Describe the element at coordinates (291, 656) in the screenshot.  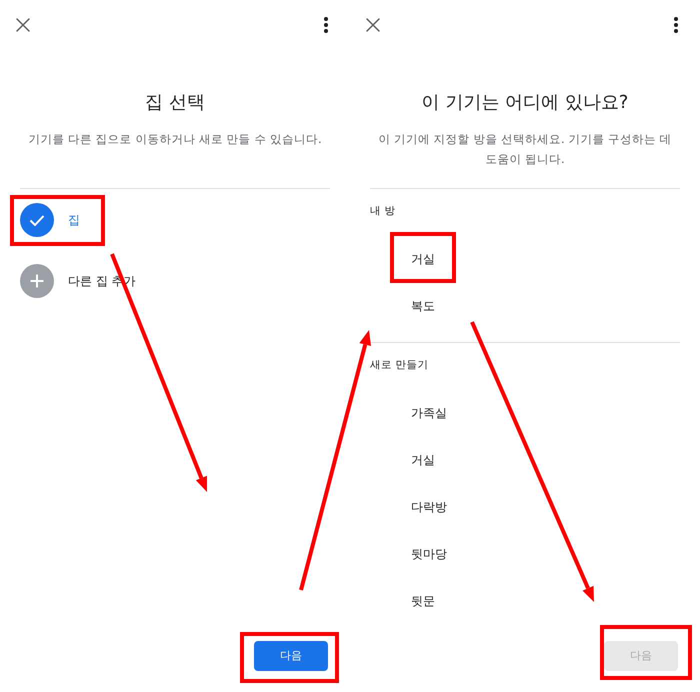
I see `next-button: 다음` at that location.